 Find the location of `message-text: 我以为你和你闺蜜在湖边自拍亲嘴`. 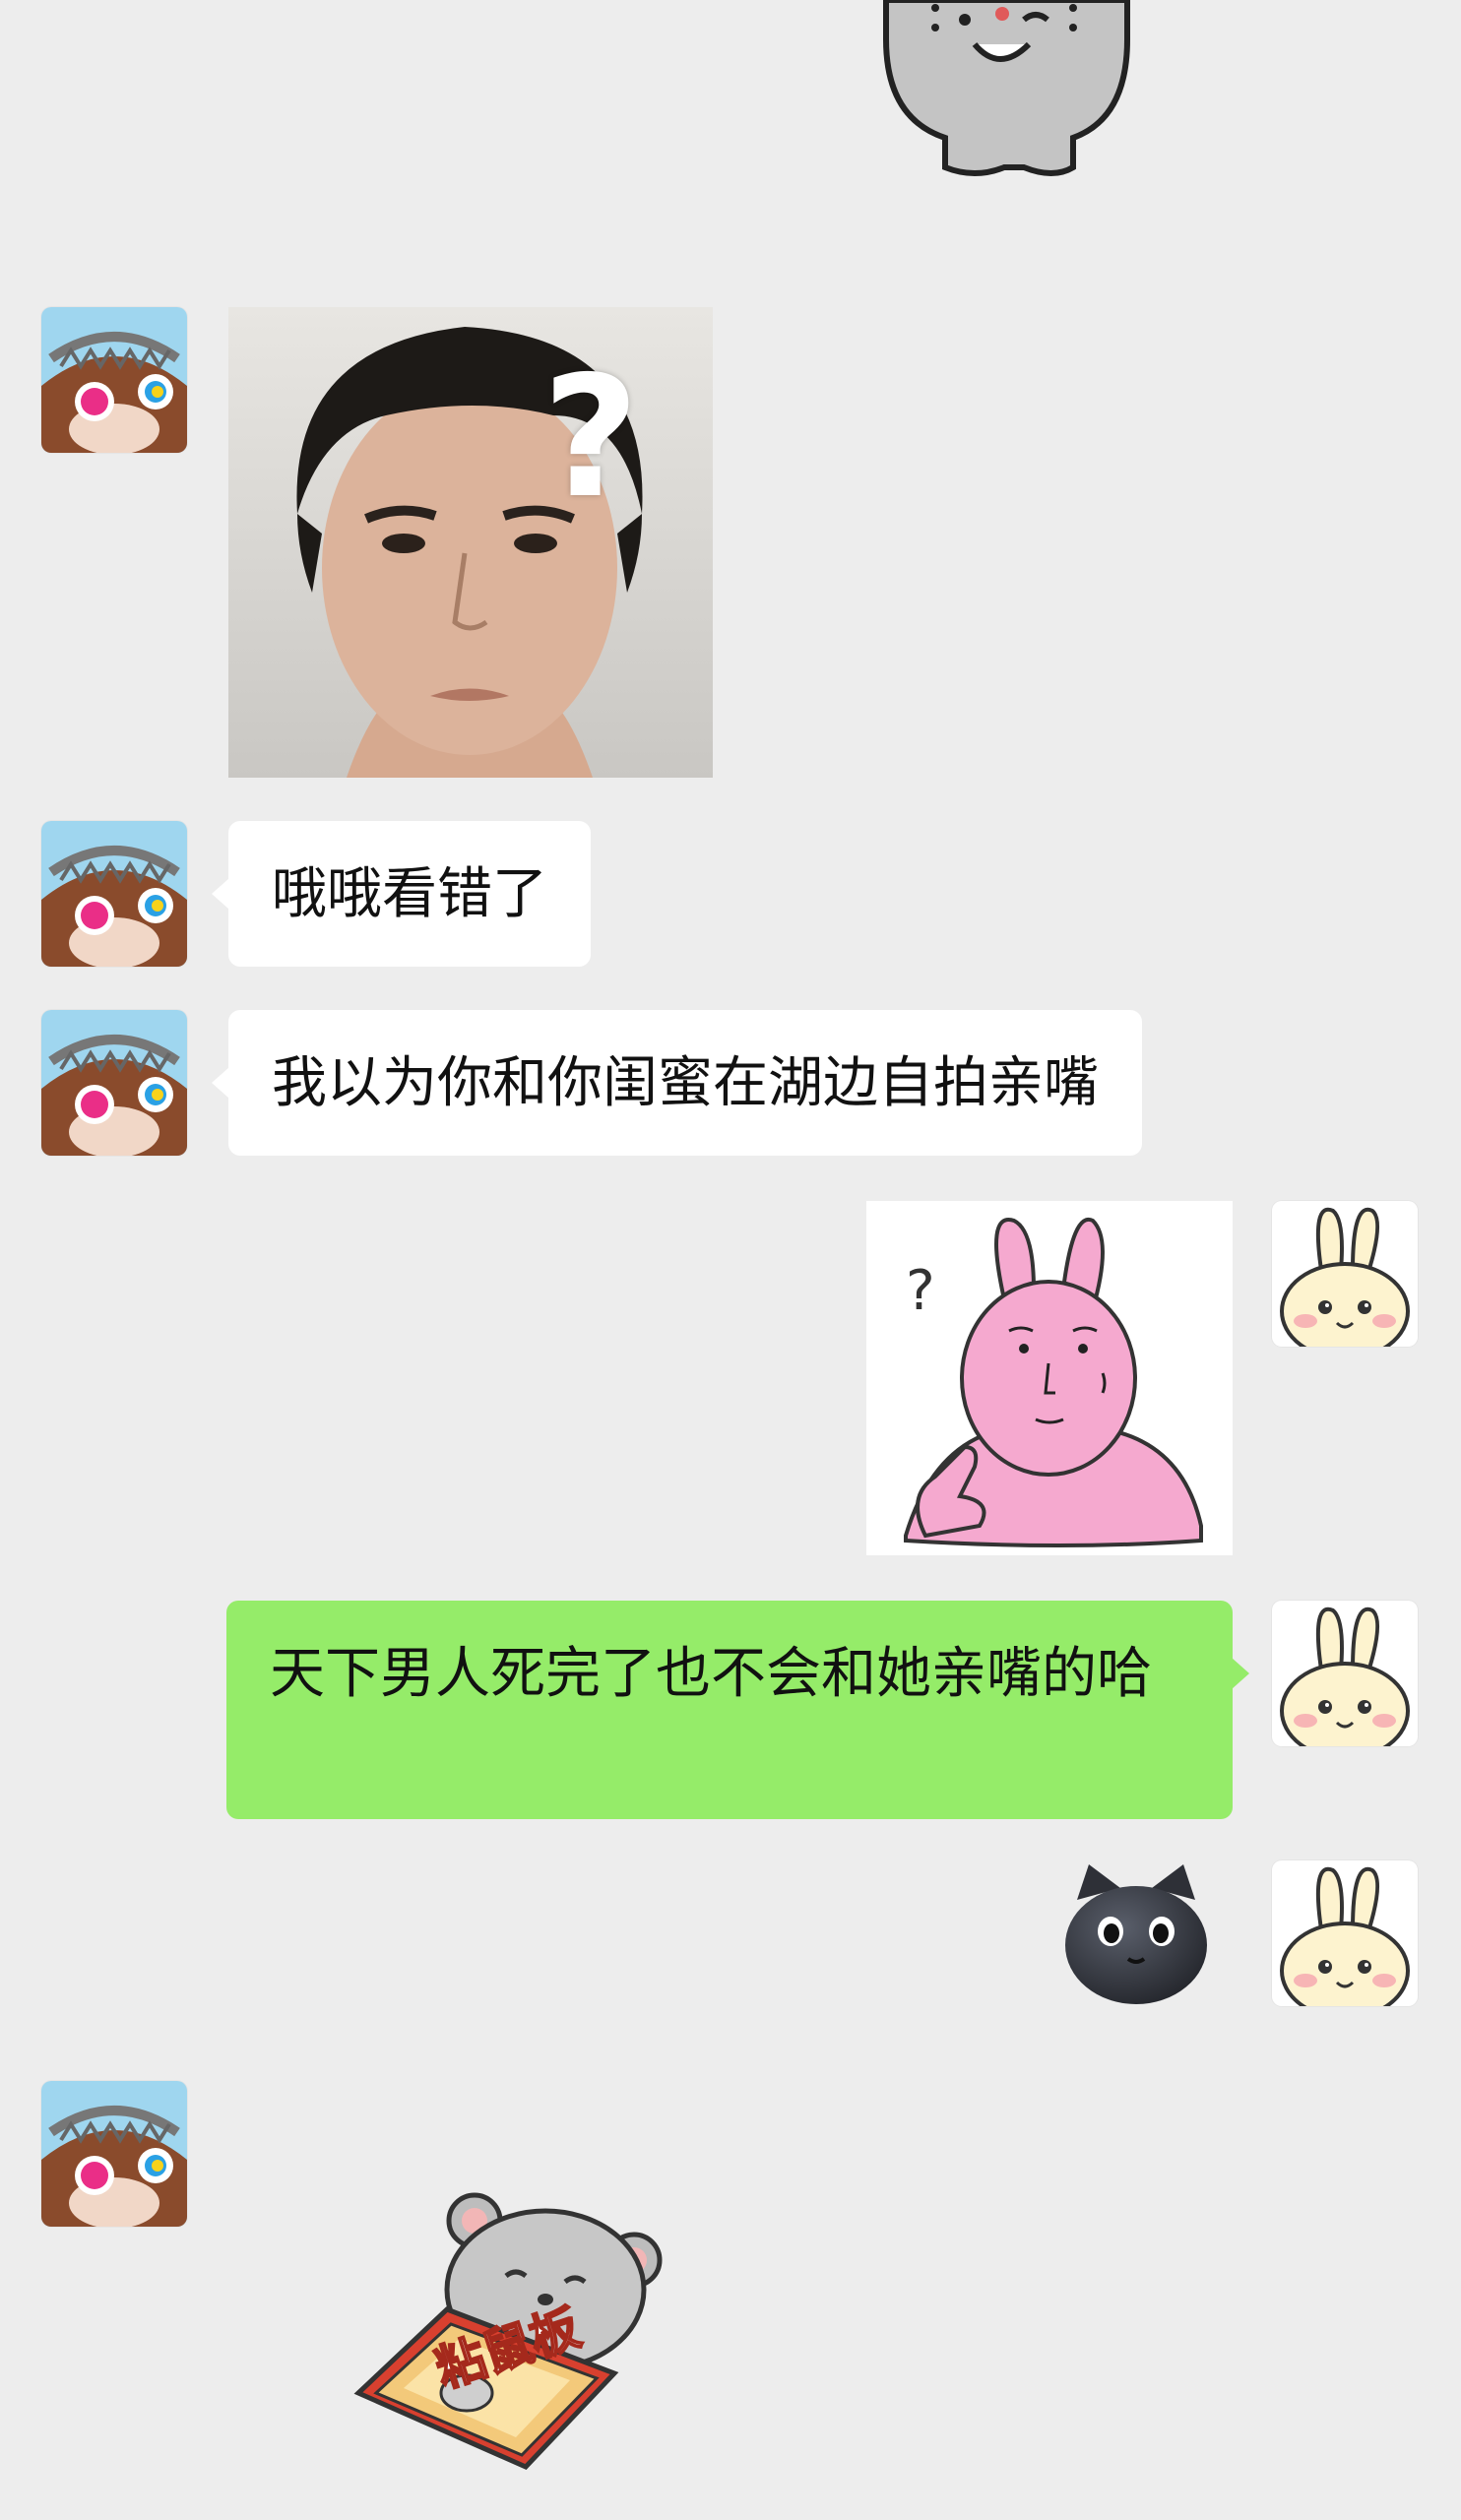

message-text: 我以为你和你闺蜜在湖边自拍亲嘴 is located at coordinates (685, 1083).